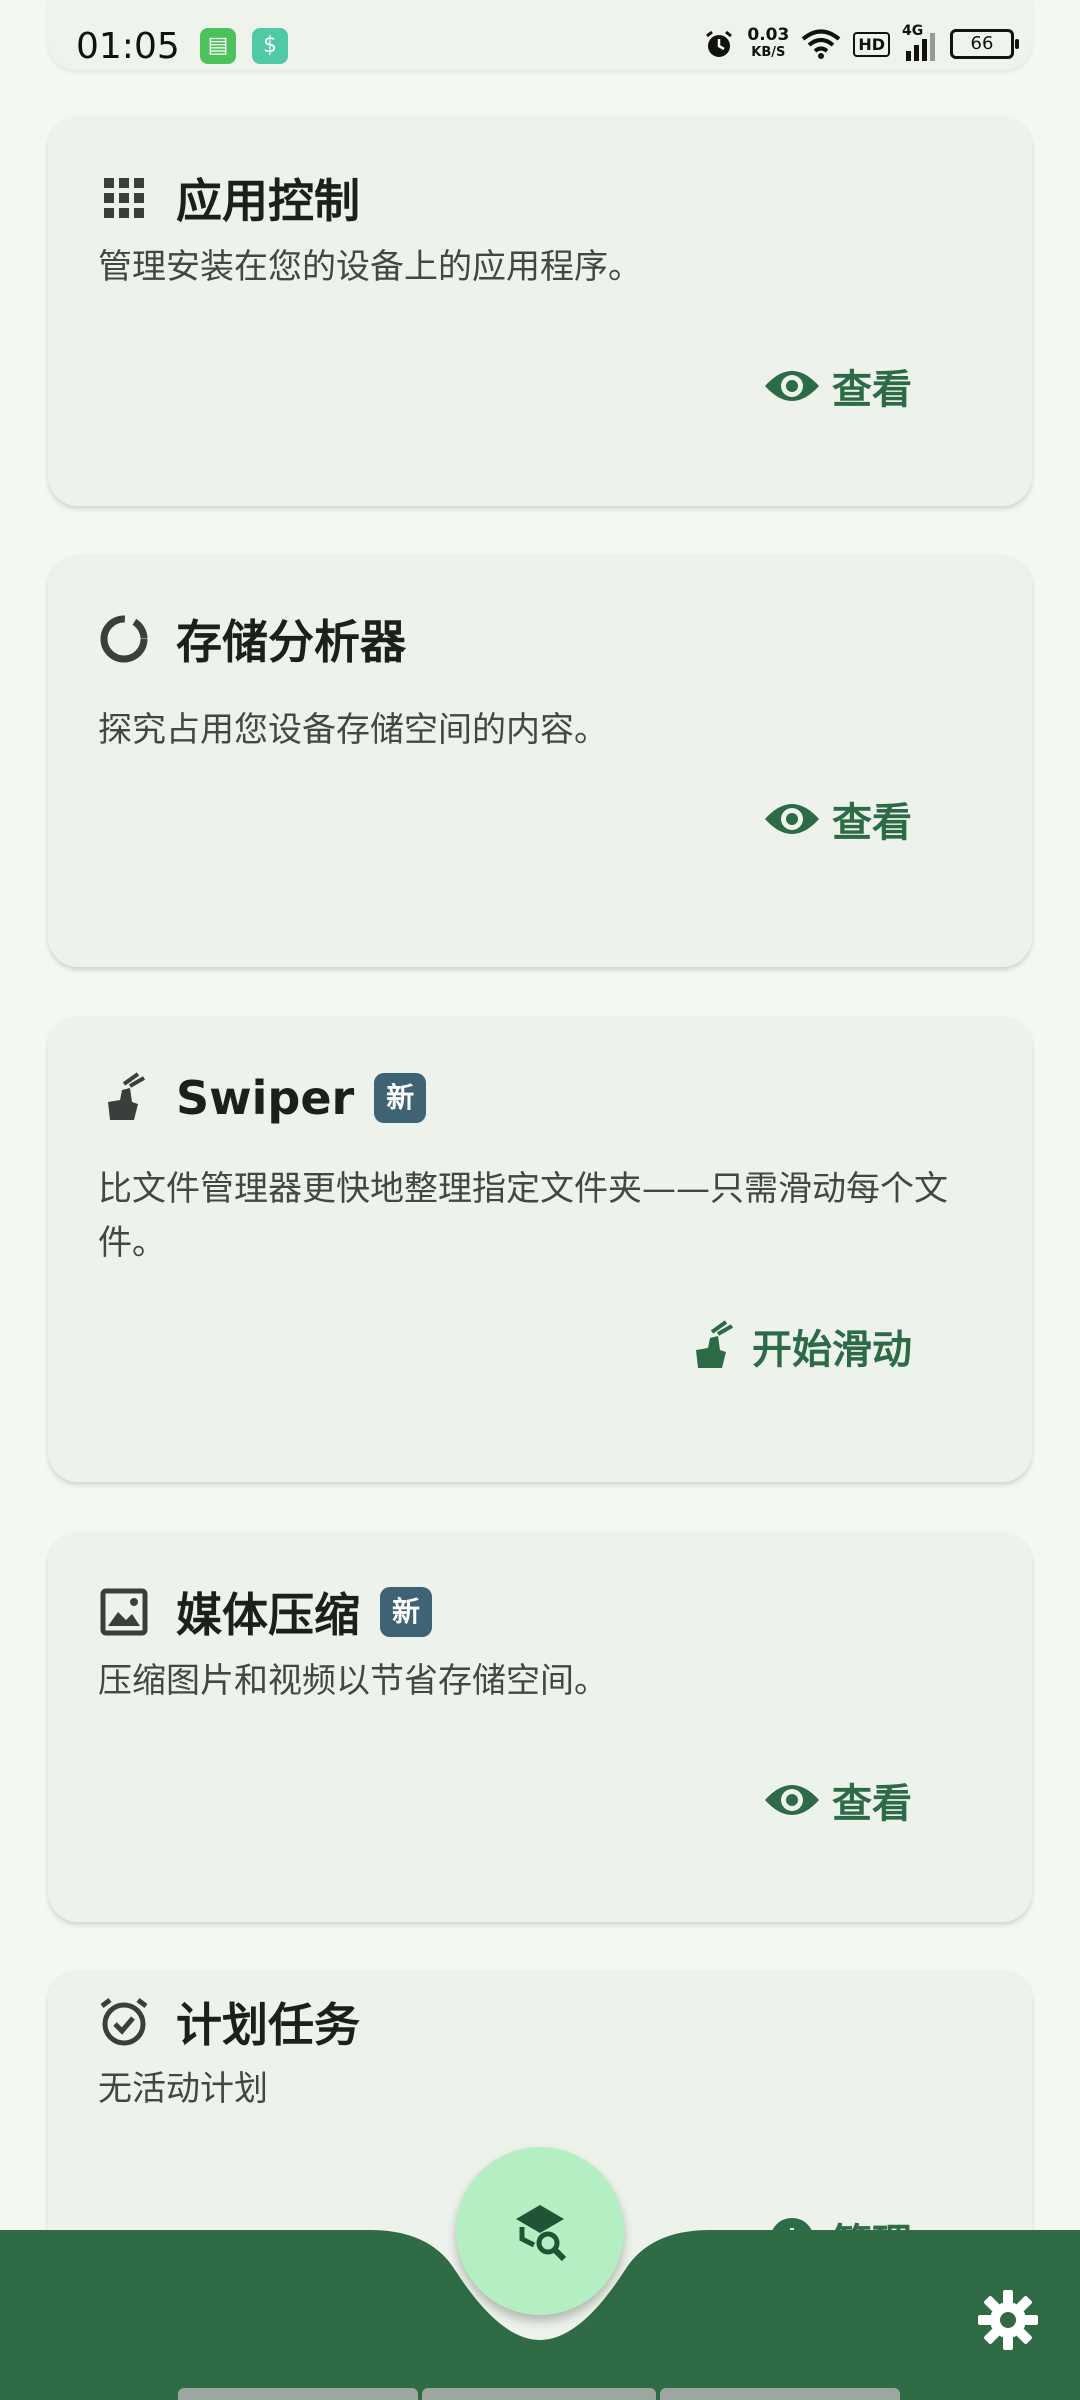 Image resolution: width=1080 pixels, height=2400 pixels. Describe the element at coordinates (539, 2394) in the screenshot. I see `gesture-bar-middle` at that location.